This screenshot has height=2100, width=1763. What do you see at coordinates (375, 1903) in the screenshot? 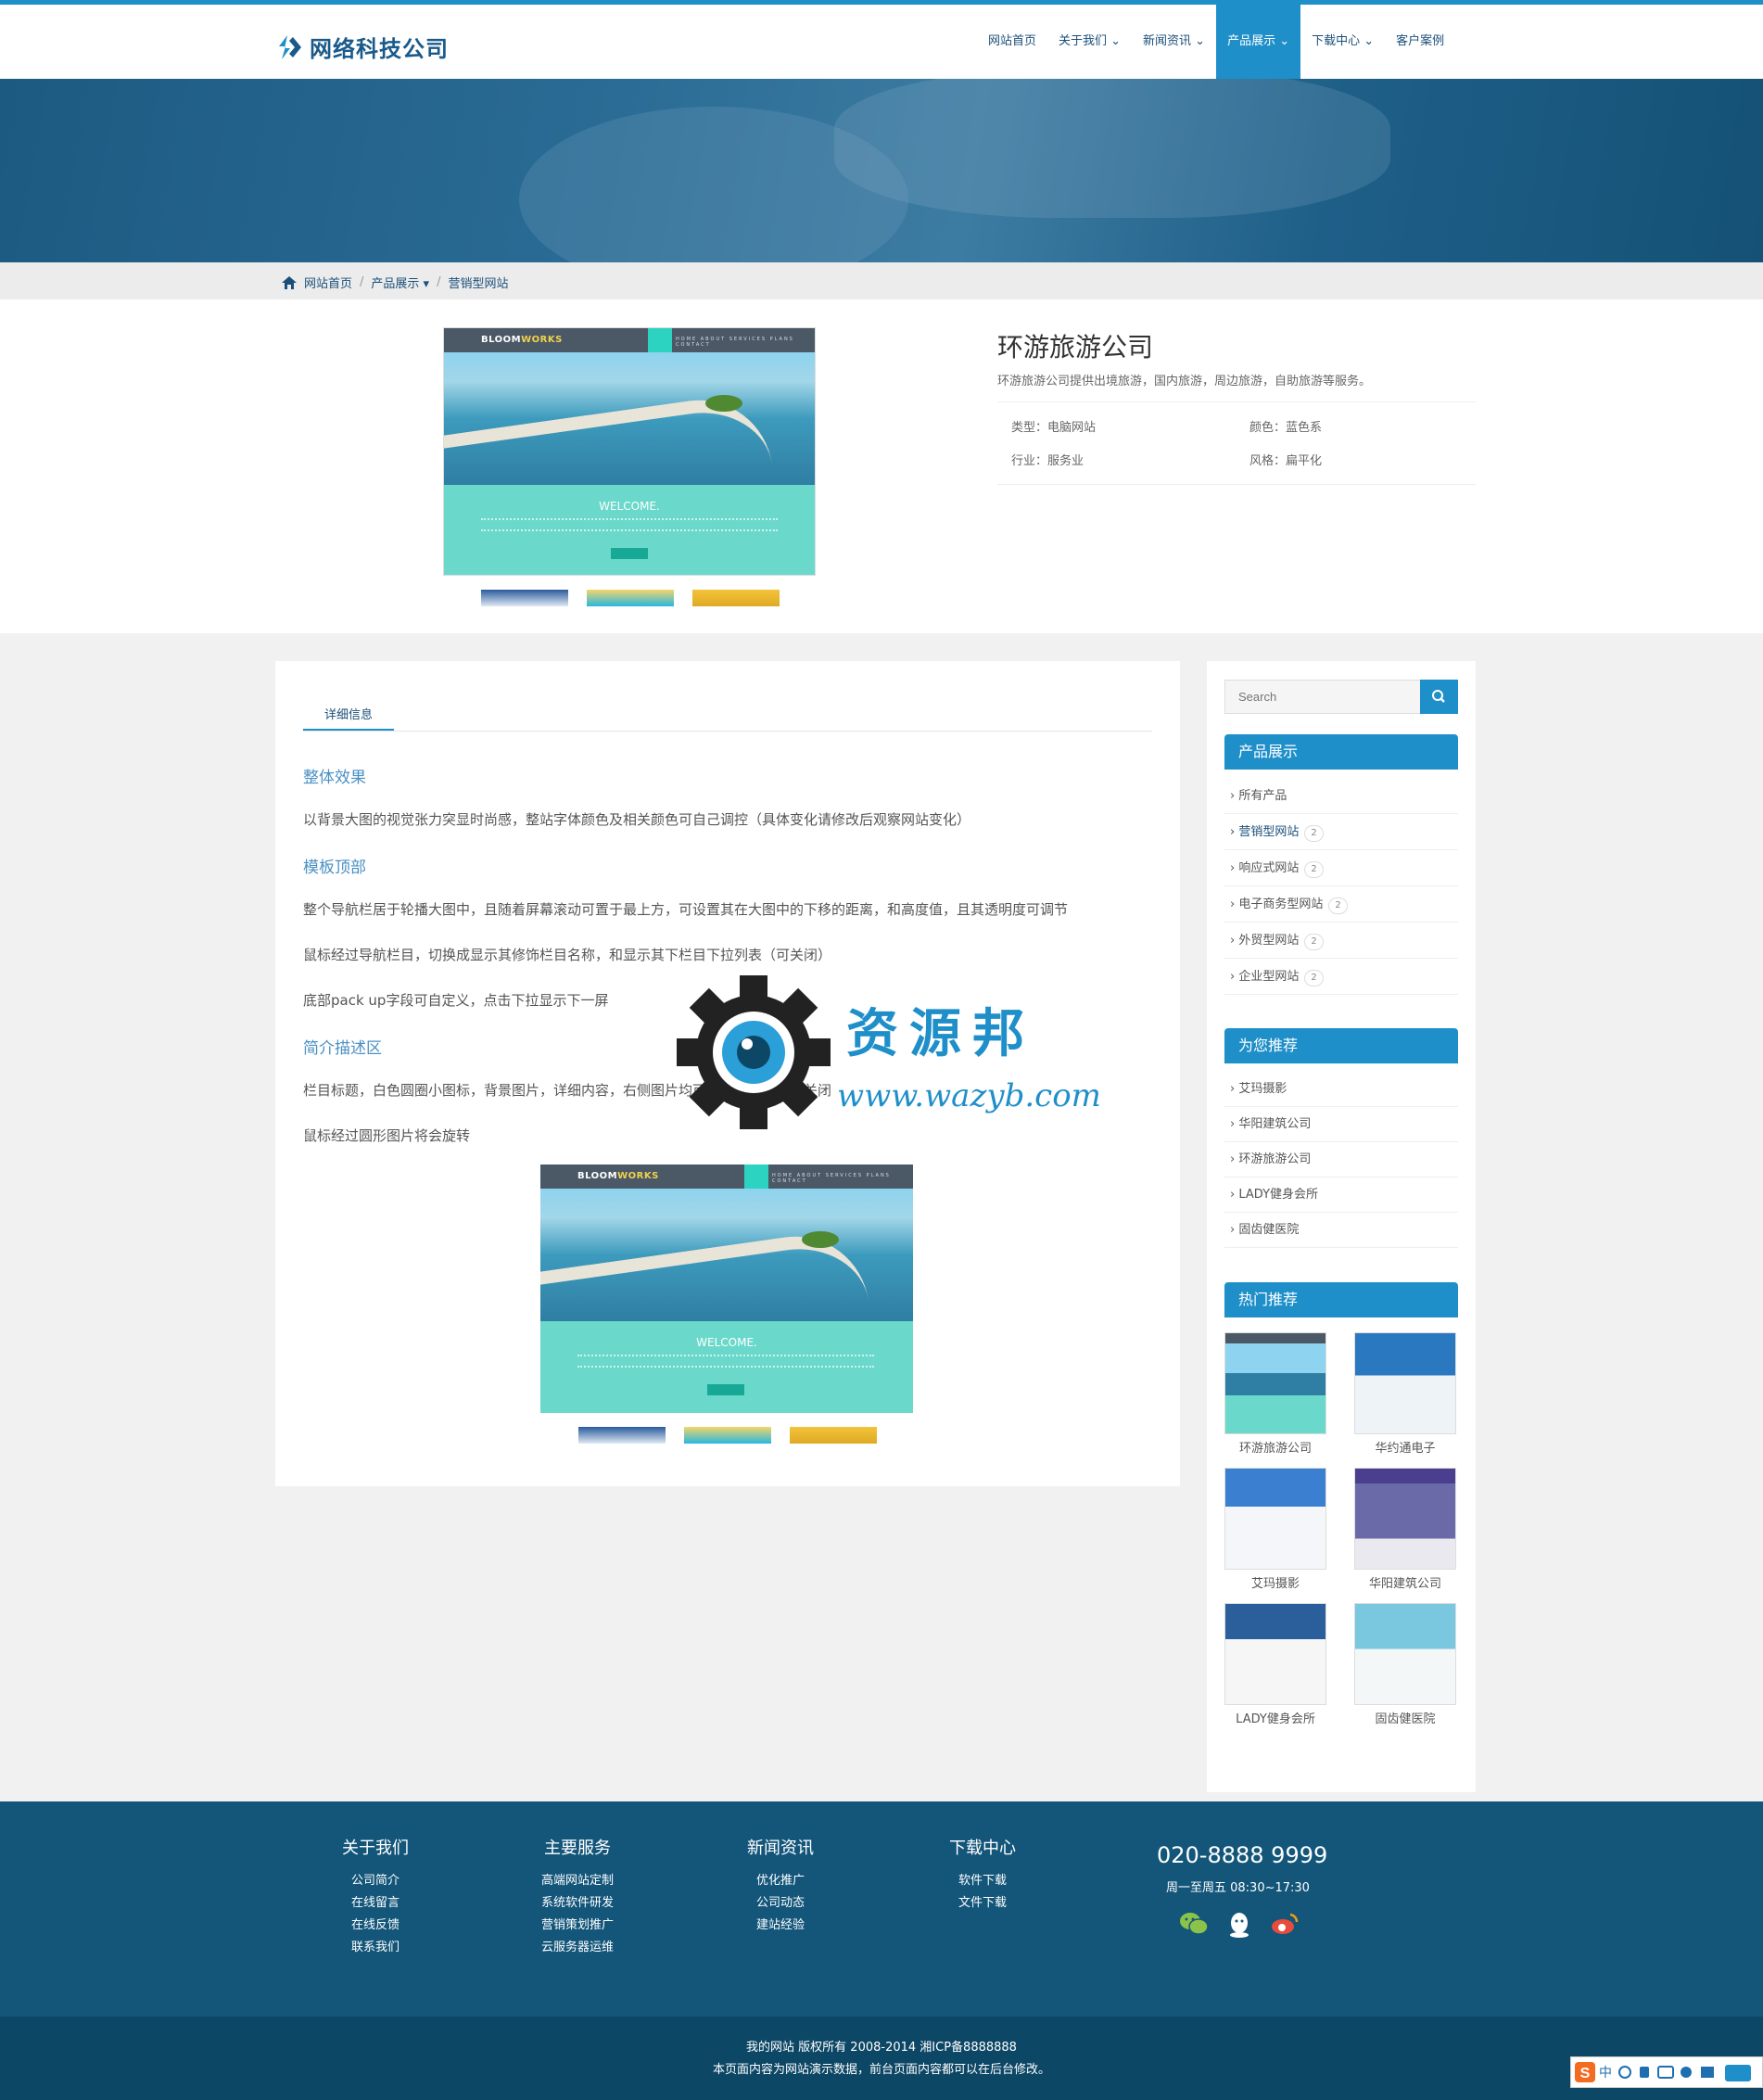
I see `footer-link: 在线留言` at bounding box center [375, 1903].